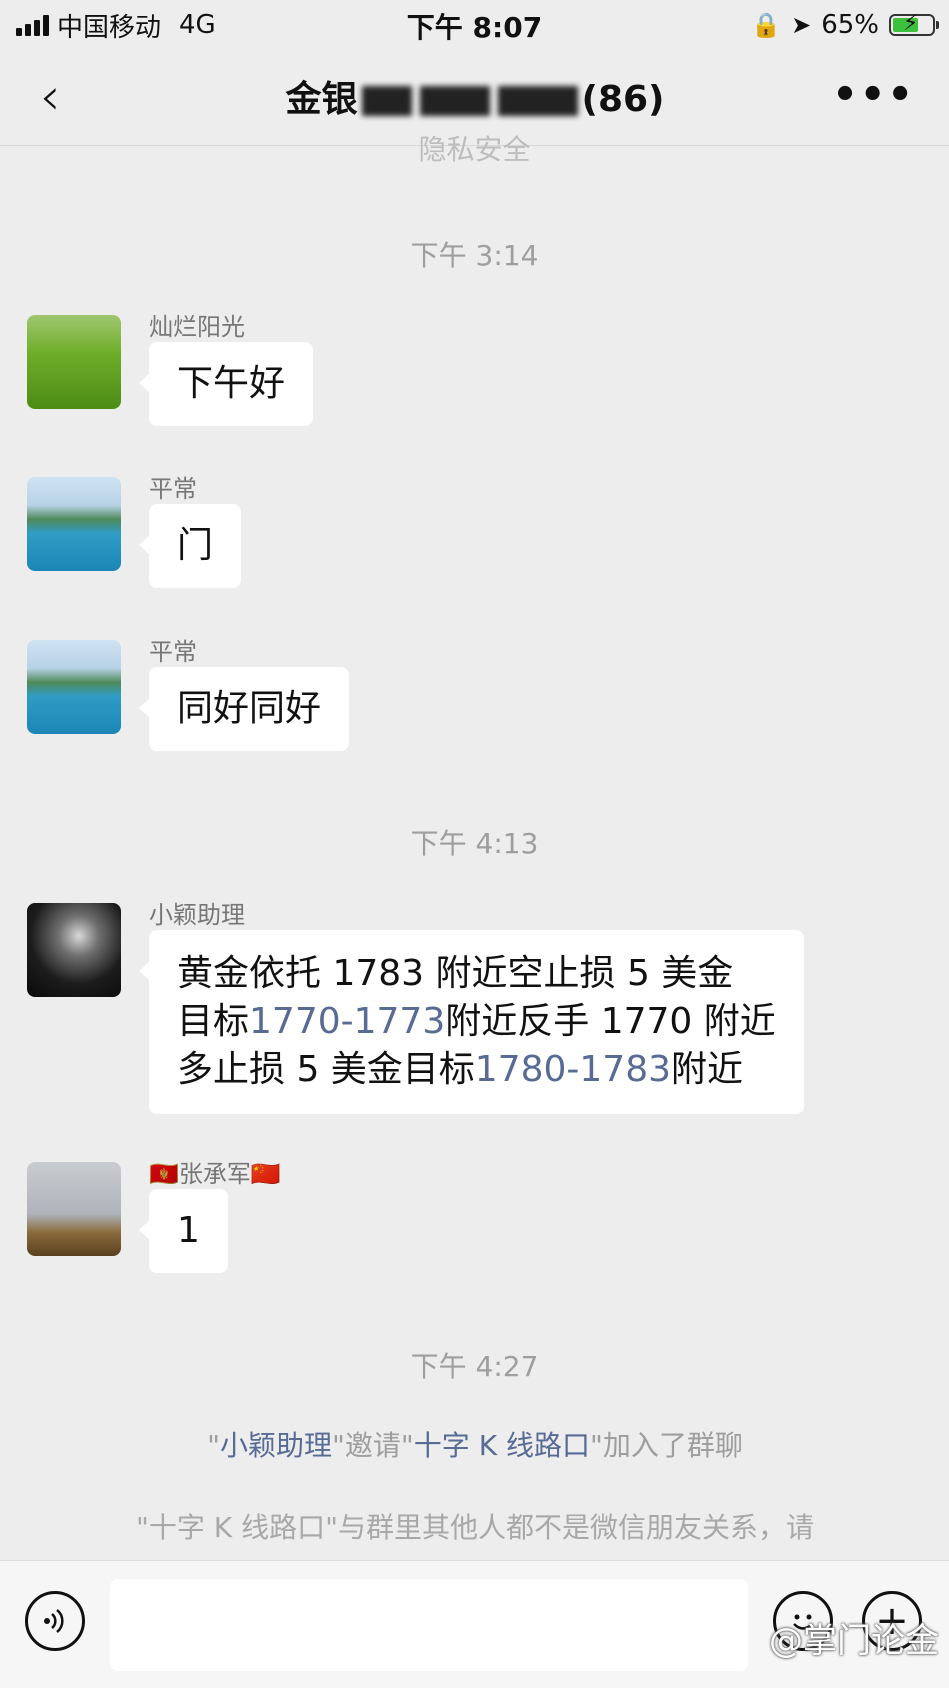 This screenshot has width=949, height=1688. Describe the element at coordinates (197, 327) in the screenshot. I see `sender-name: 灿烂阳光` at that location.